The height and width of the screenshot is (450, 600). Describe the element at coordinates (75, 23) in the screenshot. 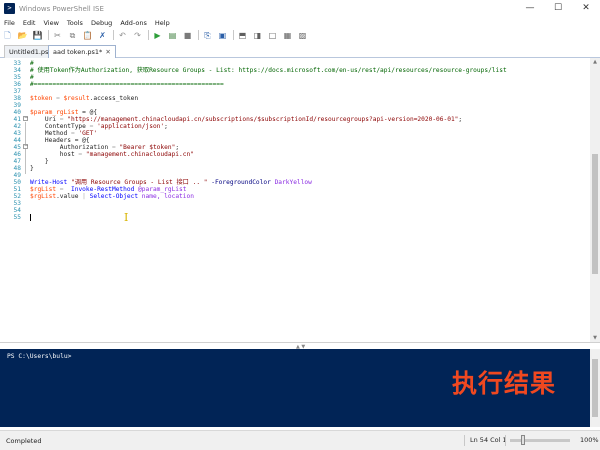

I see `menu-tools: Tools` at that location.